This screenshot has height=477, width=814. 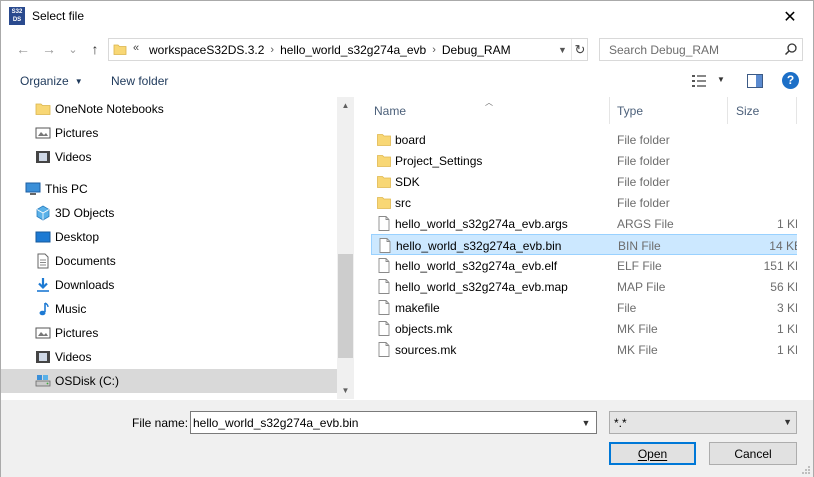 What do you see at coordinates (591, 202) in the screenshot?
I see `file-row: src File folder` at bounding box center [591, 202].